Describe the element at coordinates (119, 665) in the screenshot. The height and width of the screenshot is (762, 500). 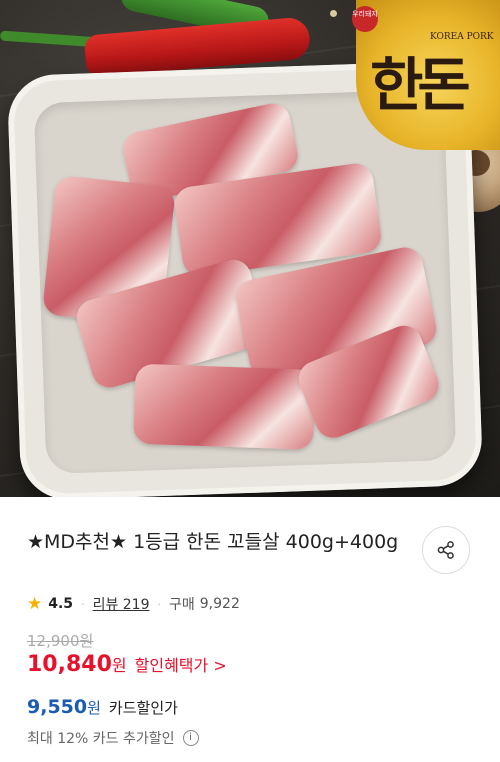
I see `sale-price-unit: 원` at that location.